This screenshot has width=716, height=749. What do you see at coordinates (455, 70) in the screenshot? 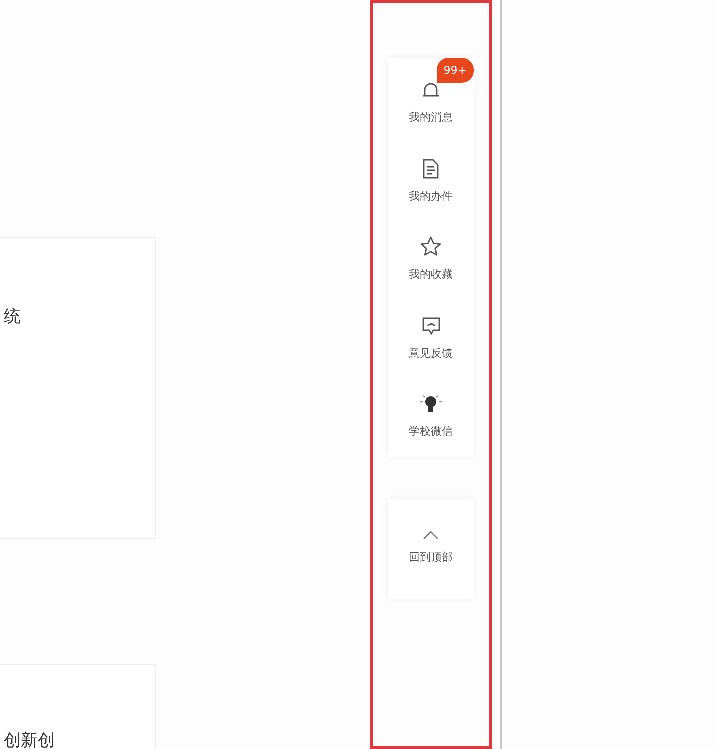
I see `notification-badge: 99+` at bounding box center [455, 70].